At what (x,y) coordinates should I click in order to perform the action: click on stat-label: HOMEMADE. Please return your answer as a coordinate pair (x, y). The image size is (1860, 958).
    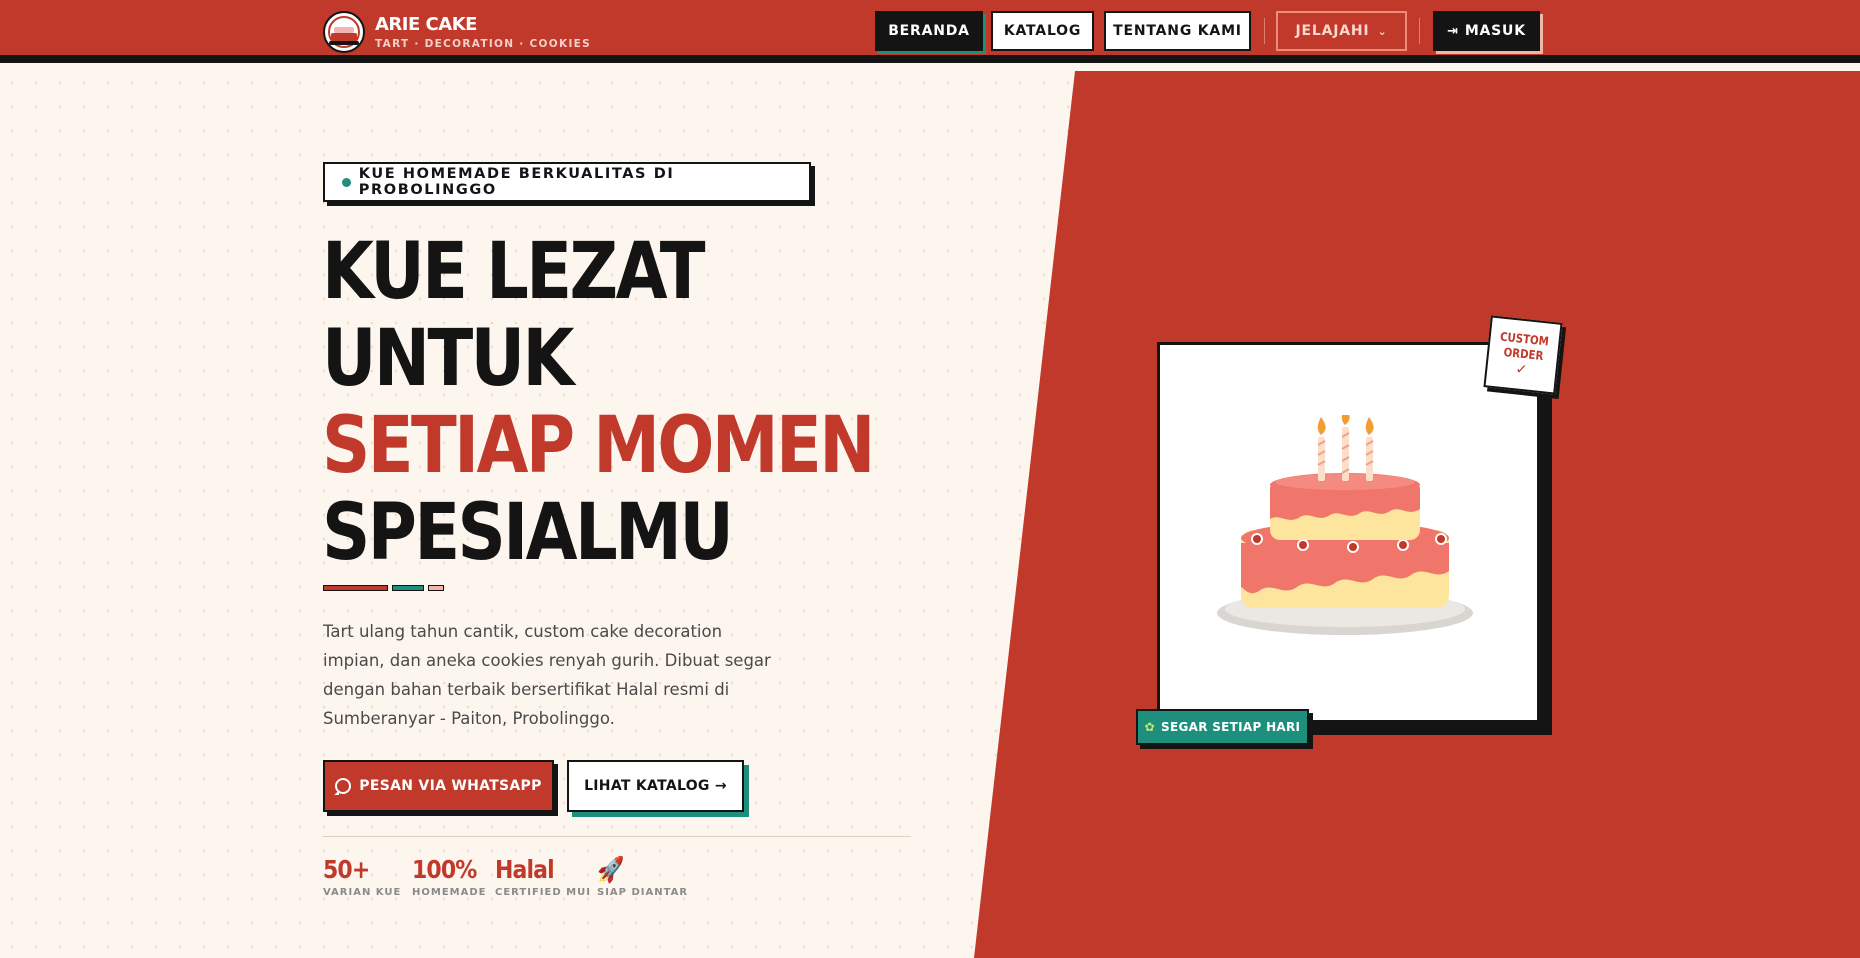
    Looking at the image, I should click on (449, 892).